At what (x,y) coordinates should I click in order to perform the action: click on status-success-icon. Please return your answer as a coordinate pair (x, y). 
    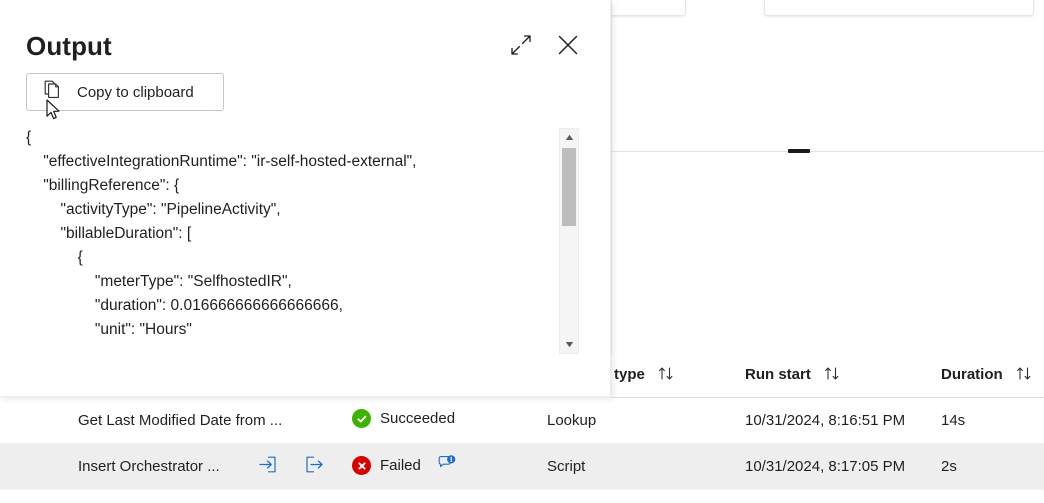
    Looking at the image, I should click on (361, 418).